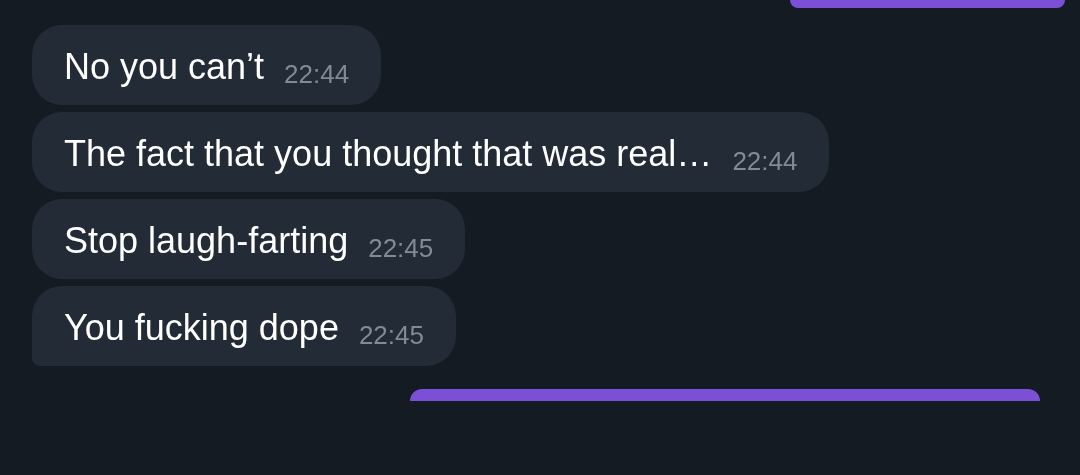  What do you see at coordinates (201, 328) in the screenshot?
I see `message-text: You fucking dope` at bounding box center [201, 328].